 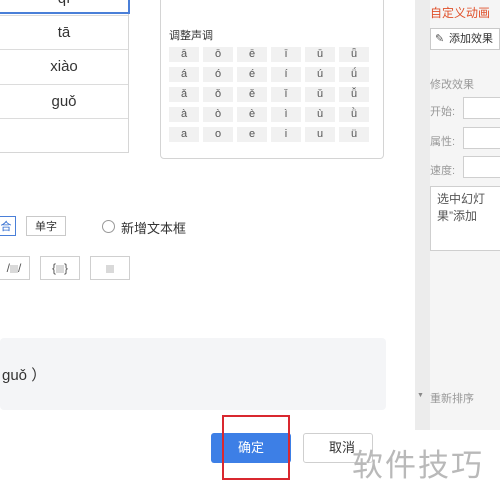 I want to click on pinyin-item: xiào, so click(x=64, y=66).